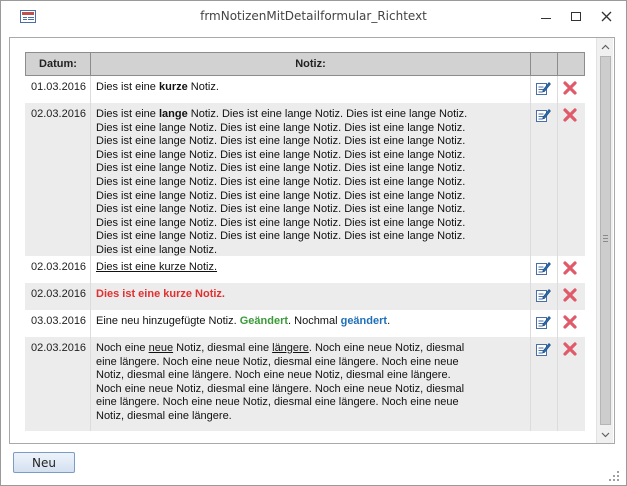 The width and height of the screenshot is (627, 486). I want to click on vertical-scrollbar, so click(604, 240).